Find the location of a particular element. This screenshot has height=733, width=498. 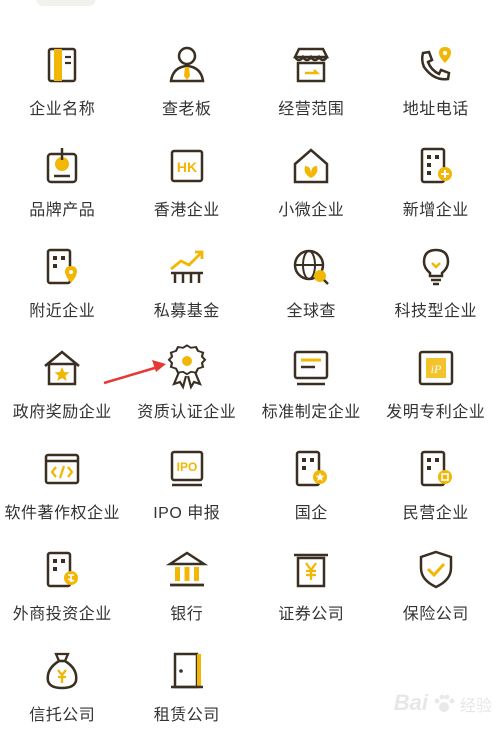

grid-item-label: 发明专利企业 is located at coordinates (435, 413).